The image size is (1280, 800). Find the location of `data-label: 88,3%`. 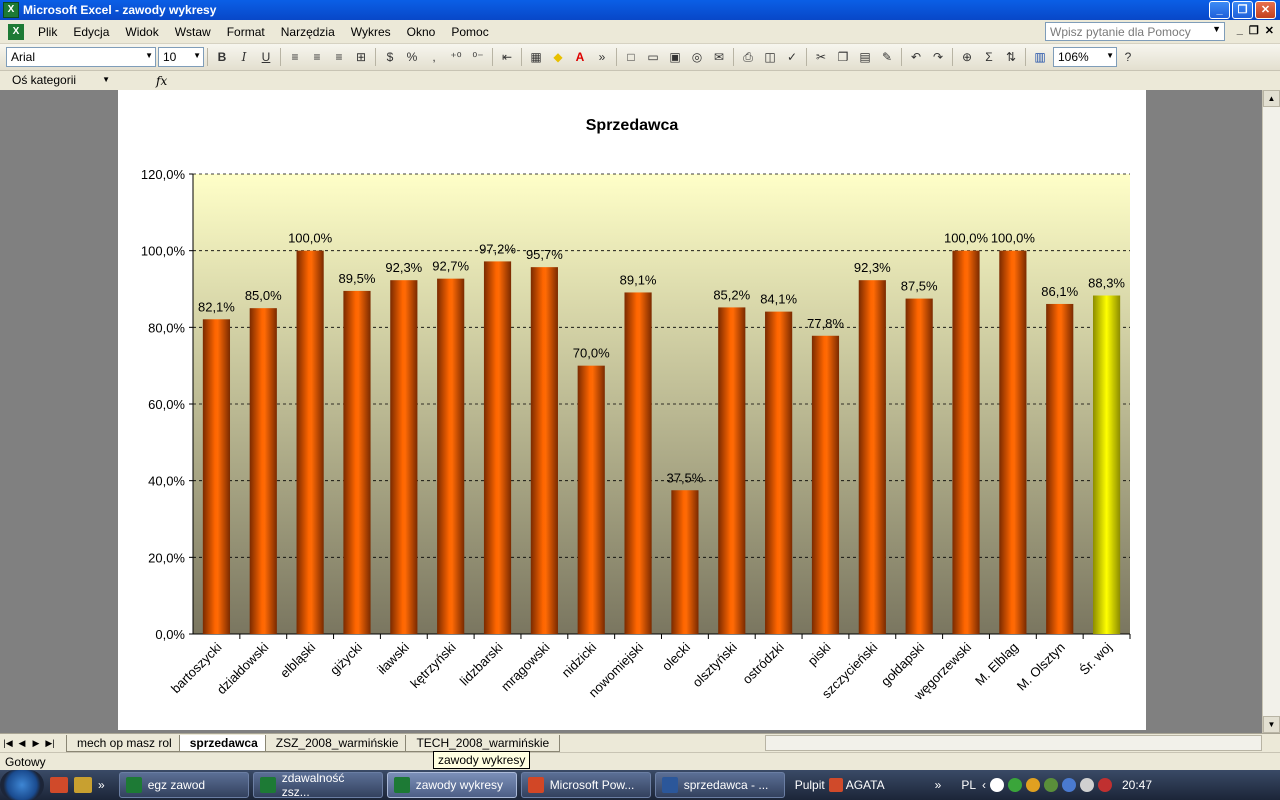

data-label: 88,3% is located at coordinates (1106, 283).